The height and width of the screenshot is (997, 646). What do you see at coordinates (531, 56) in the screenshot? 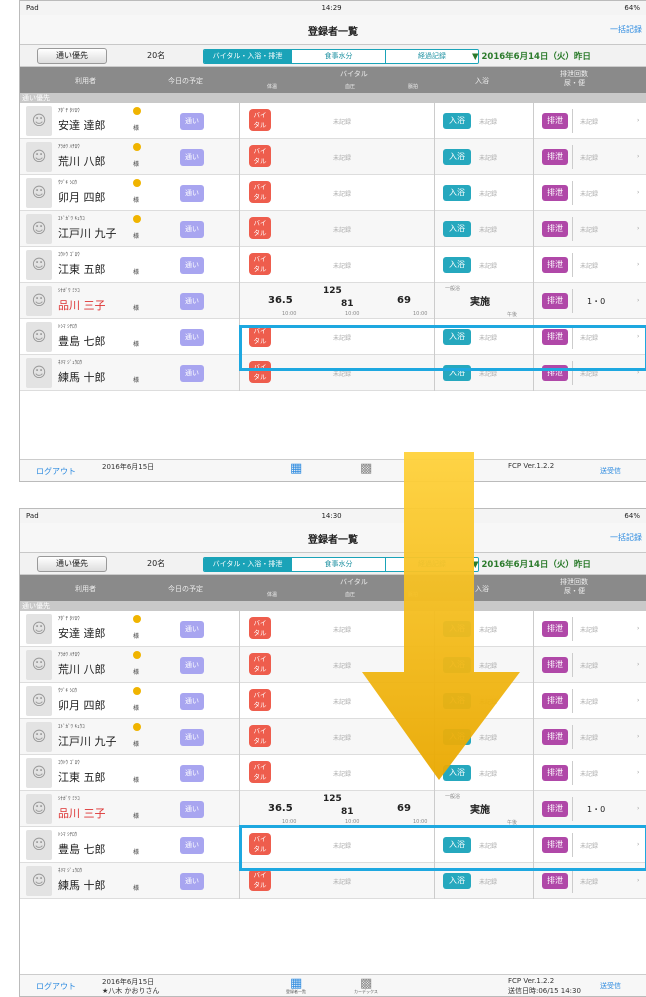
I see `date-selector: ▼ 2016年6月14日（火）昨日` at bounding box center [531, 56].